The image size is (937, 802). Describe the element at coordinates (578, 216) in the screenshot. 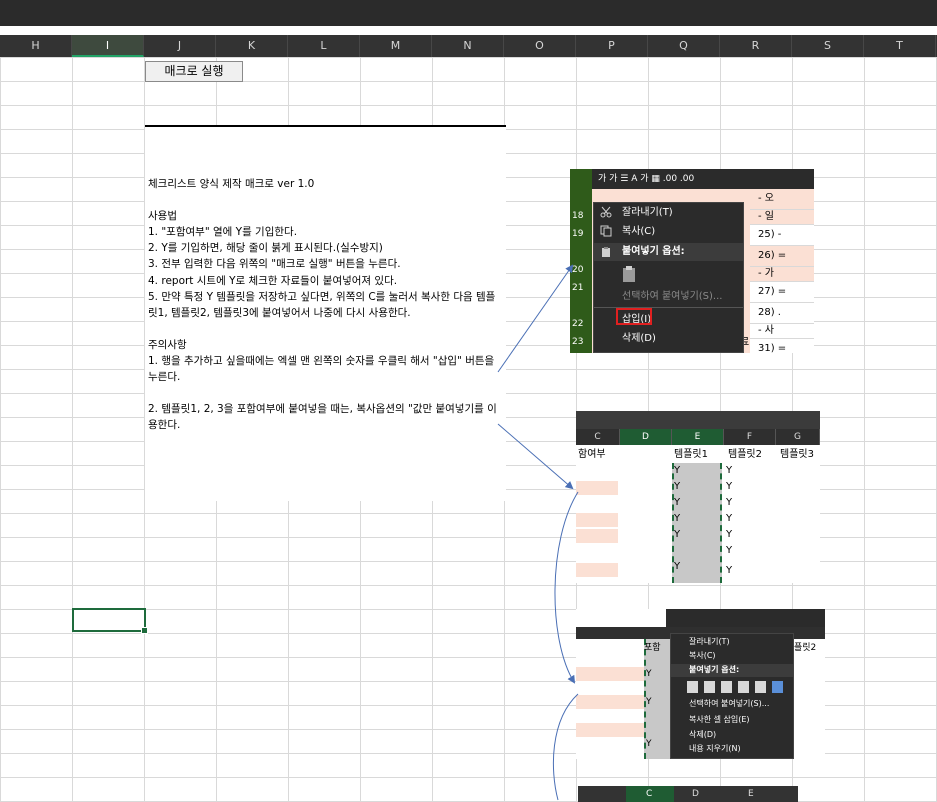

I see `row-number: 18` at that location.